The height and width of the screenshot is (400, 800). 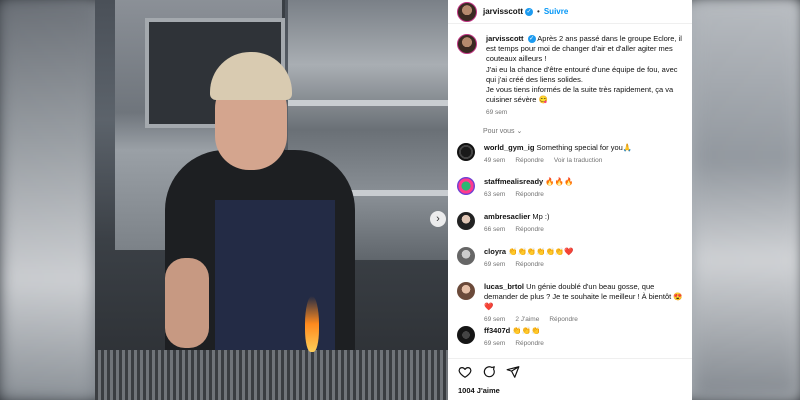 I want to click on comment-item: ambresaclier Mp :) 66 sem Répondre, so click(x=573, y=223).